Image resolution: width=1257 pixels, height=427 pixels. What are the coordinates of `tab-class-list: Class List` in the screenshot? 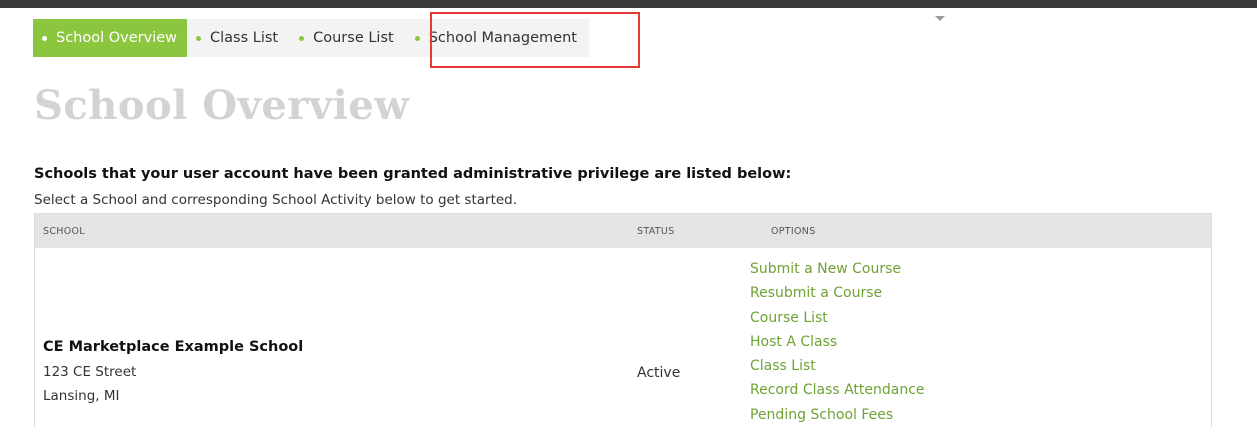 It's located at (238, 38).